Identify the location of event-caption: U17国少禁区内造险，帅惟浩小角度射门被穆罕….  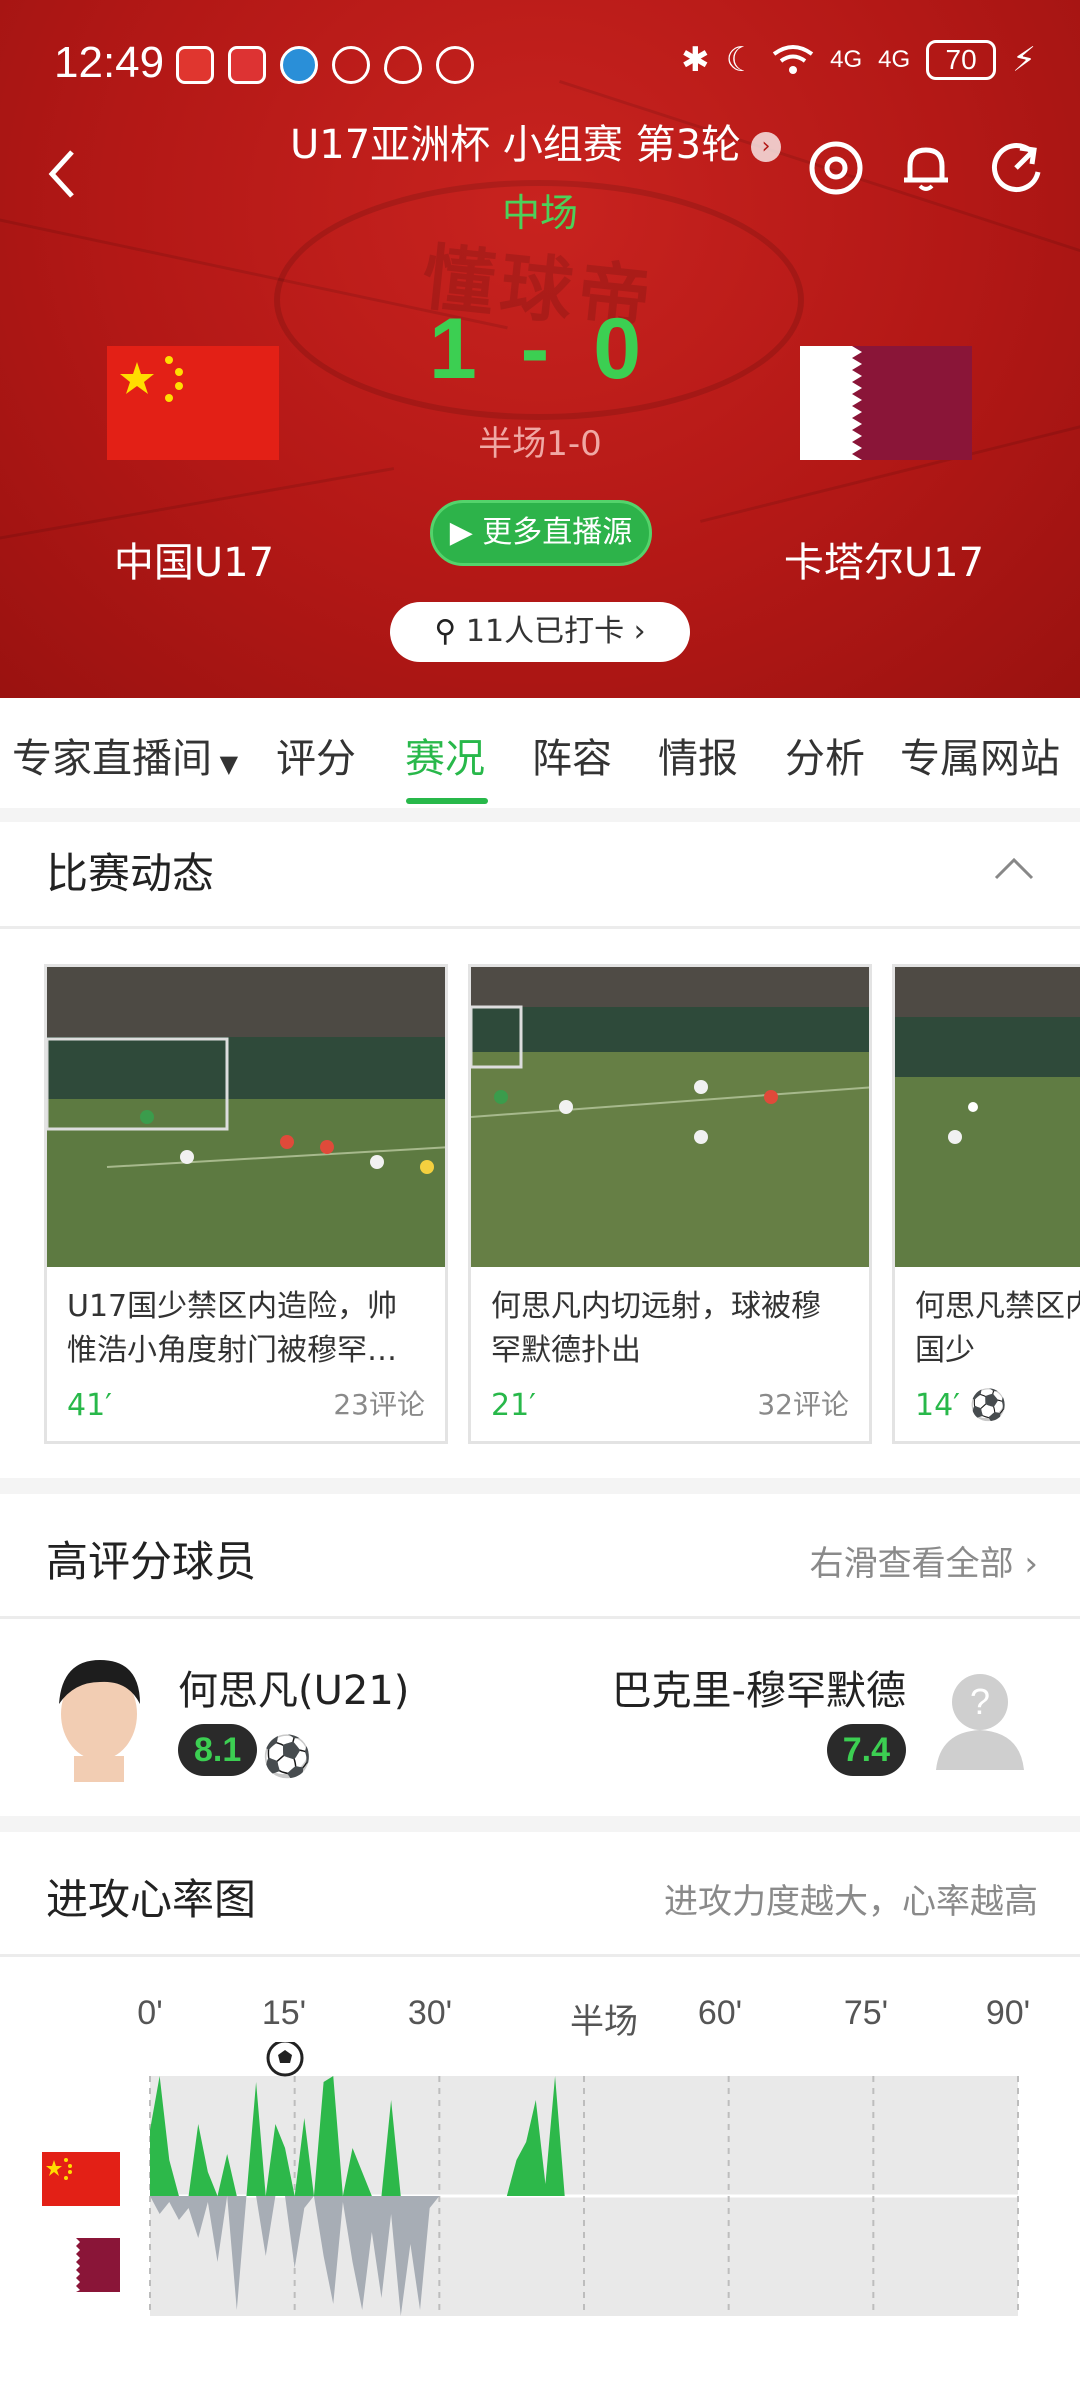
(232, 1328).